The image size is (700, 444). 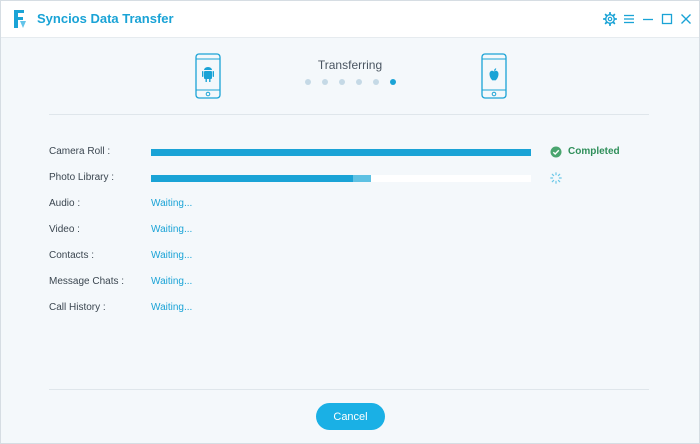 I want to click on transfer-item-photo-library: Photo Library :, so click(x=359, y=179).